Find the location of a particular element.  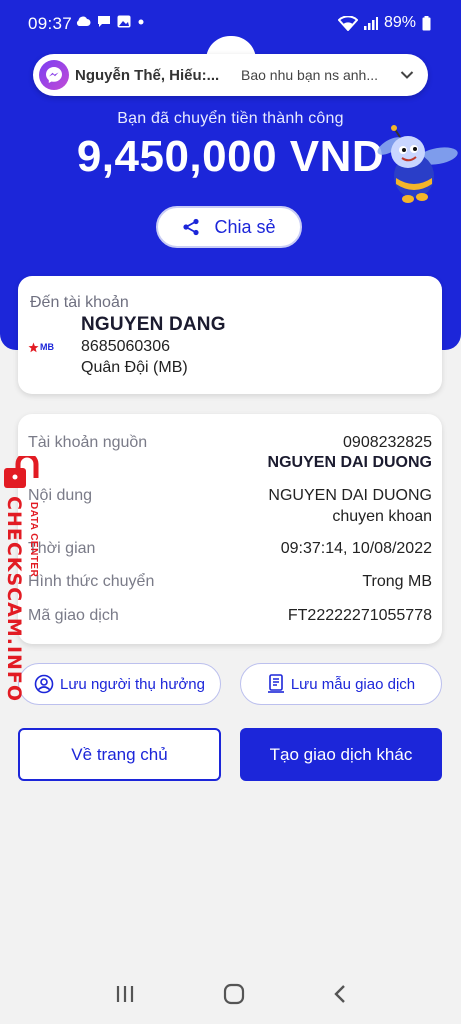

image-notification-icon is located at coordinates (124, 21).